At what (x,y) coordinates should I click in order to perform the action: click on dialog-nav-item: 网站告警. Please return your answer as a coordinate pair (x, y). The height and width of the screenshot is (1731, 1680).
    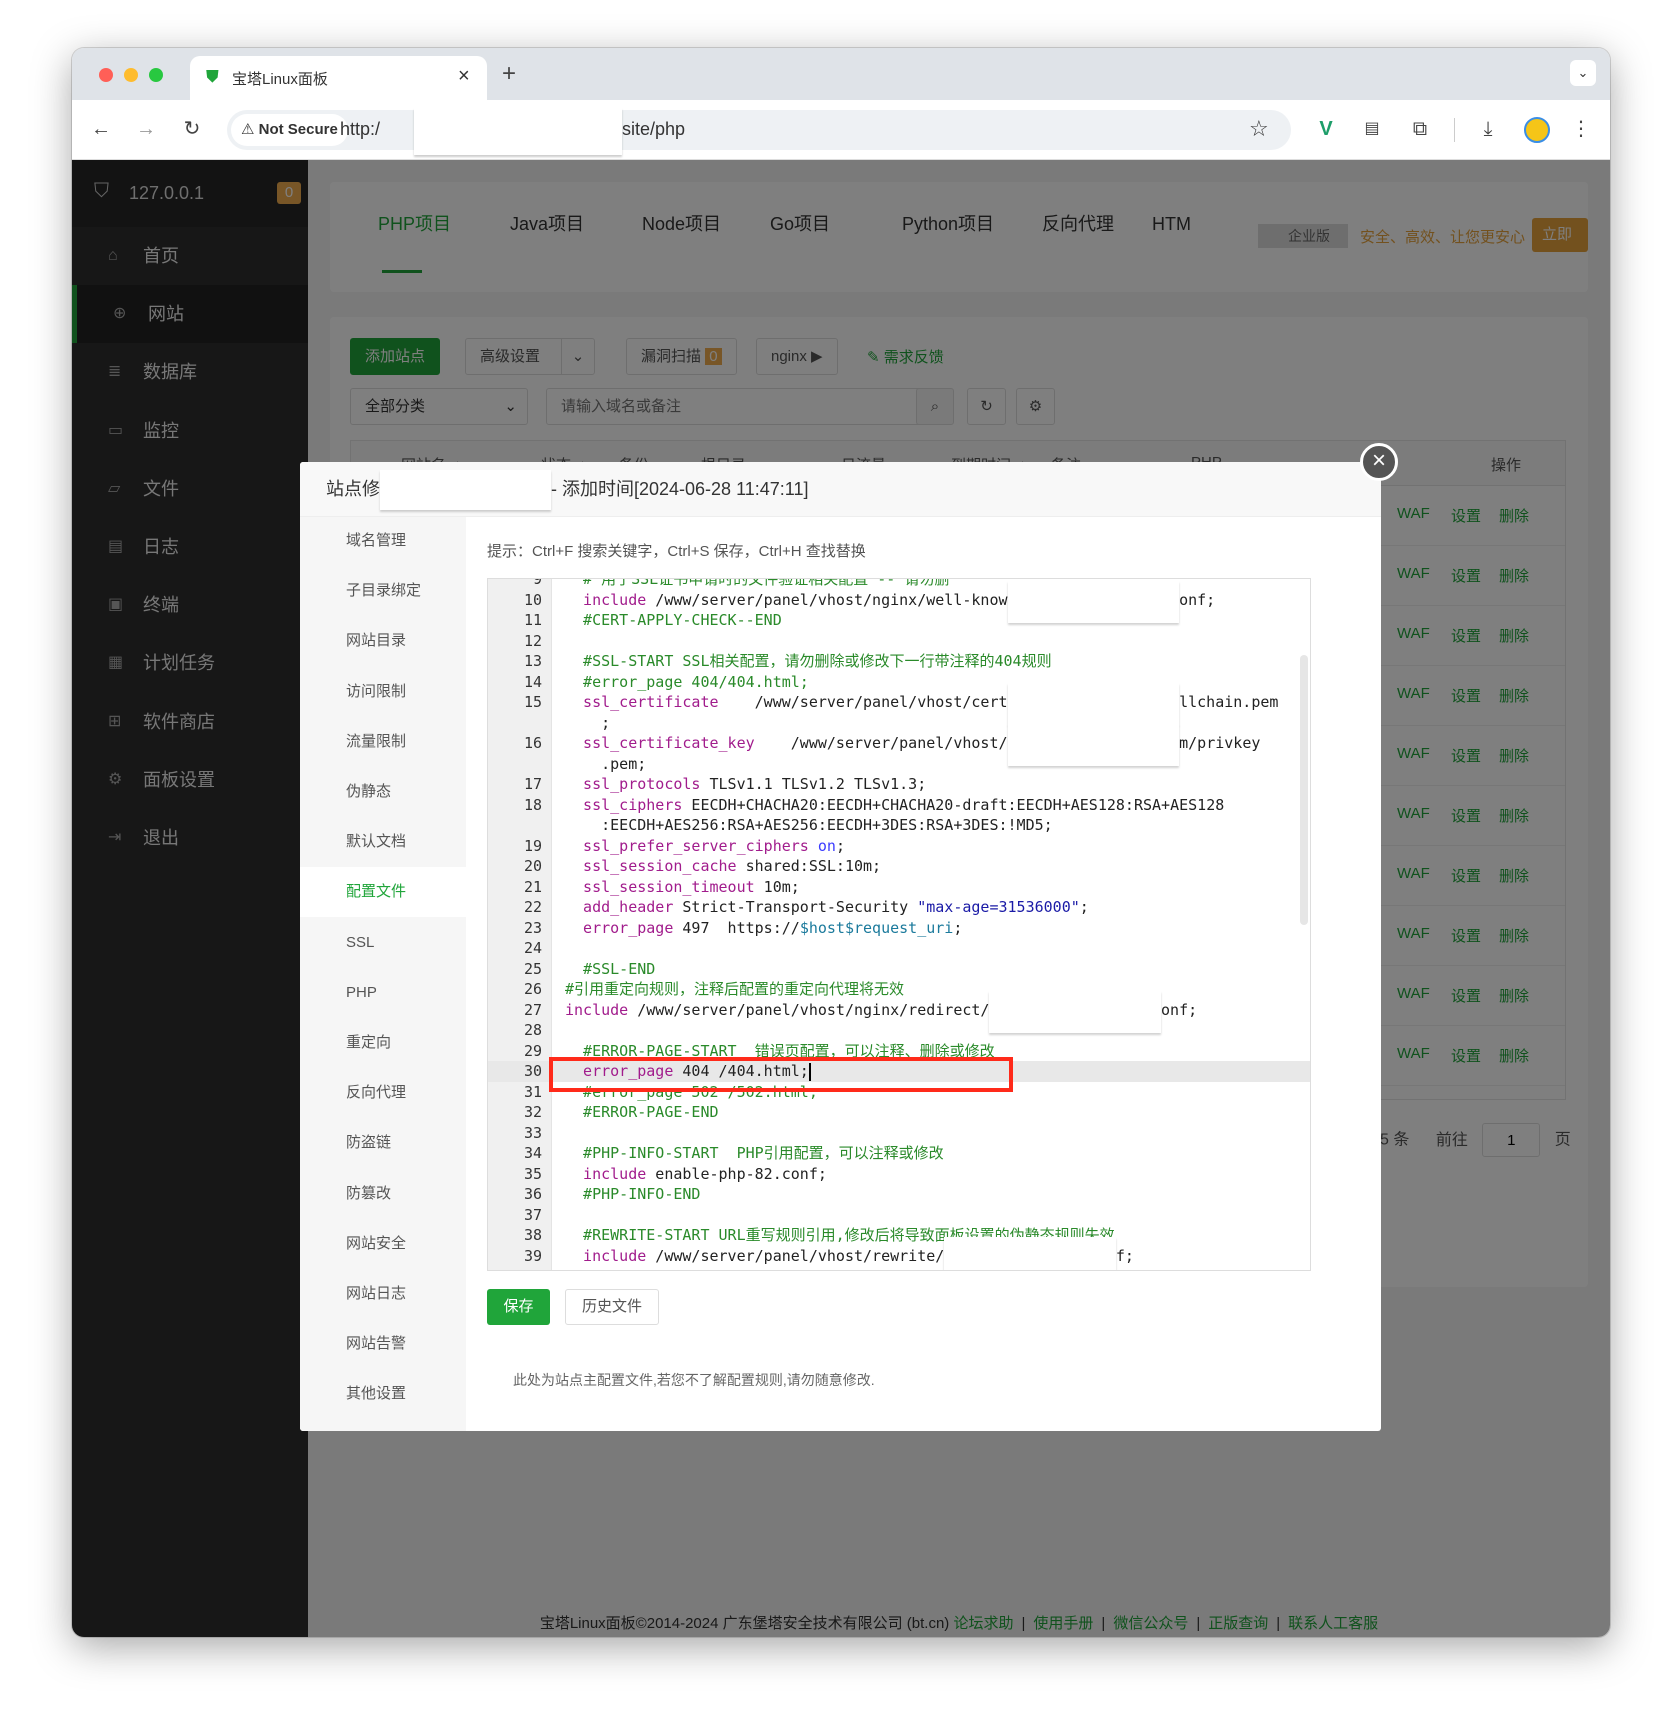
    Looking at the image, I should click on (383, 1344).